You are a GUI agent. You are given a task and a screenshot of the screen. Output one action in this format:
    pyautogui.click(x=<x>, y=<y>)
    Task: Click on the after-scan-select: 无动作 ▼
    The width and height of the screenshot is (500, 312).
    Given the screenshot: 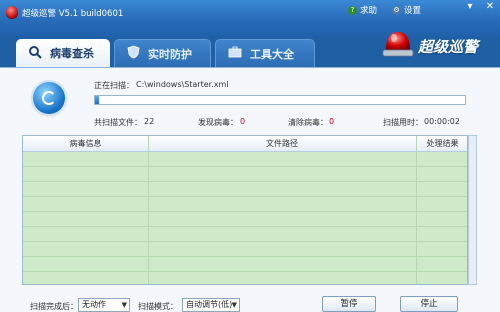 What is the action you would take?
    pyautogui.click(x=104, y=305)
    